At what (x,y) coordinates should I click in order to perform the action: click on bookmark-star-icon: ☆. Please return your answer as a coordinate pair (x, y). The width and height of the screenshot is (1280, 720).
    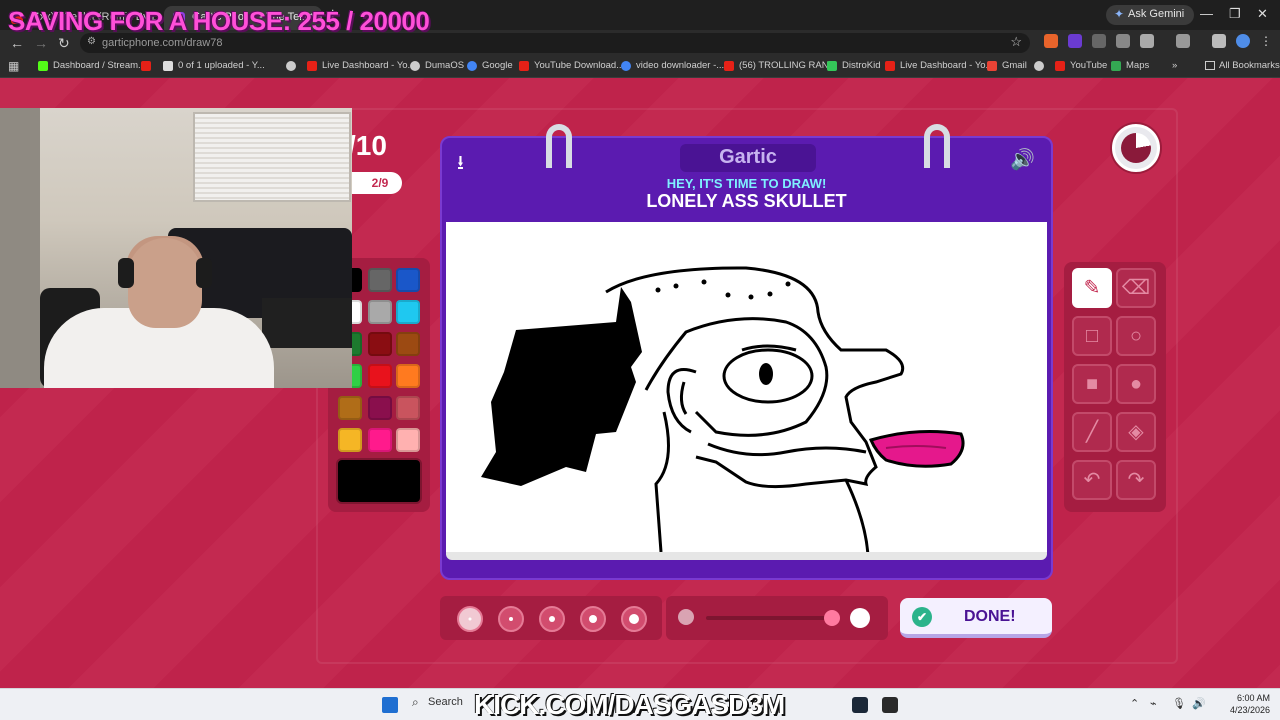
    Looking at the image, I should click on (1016, 42).